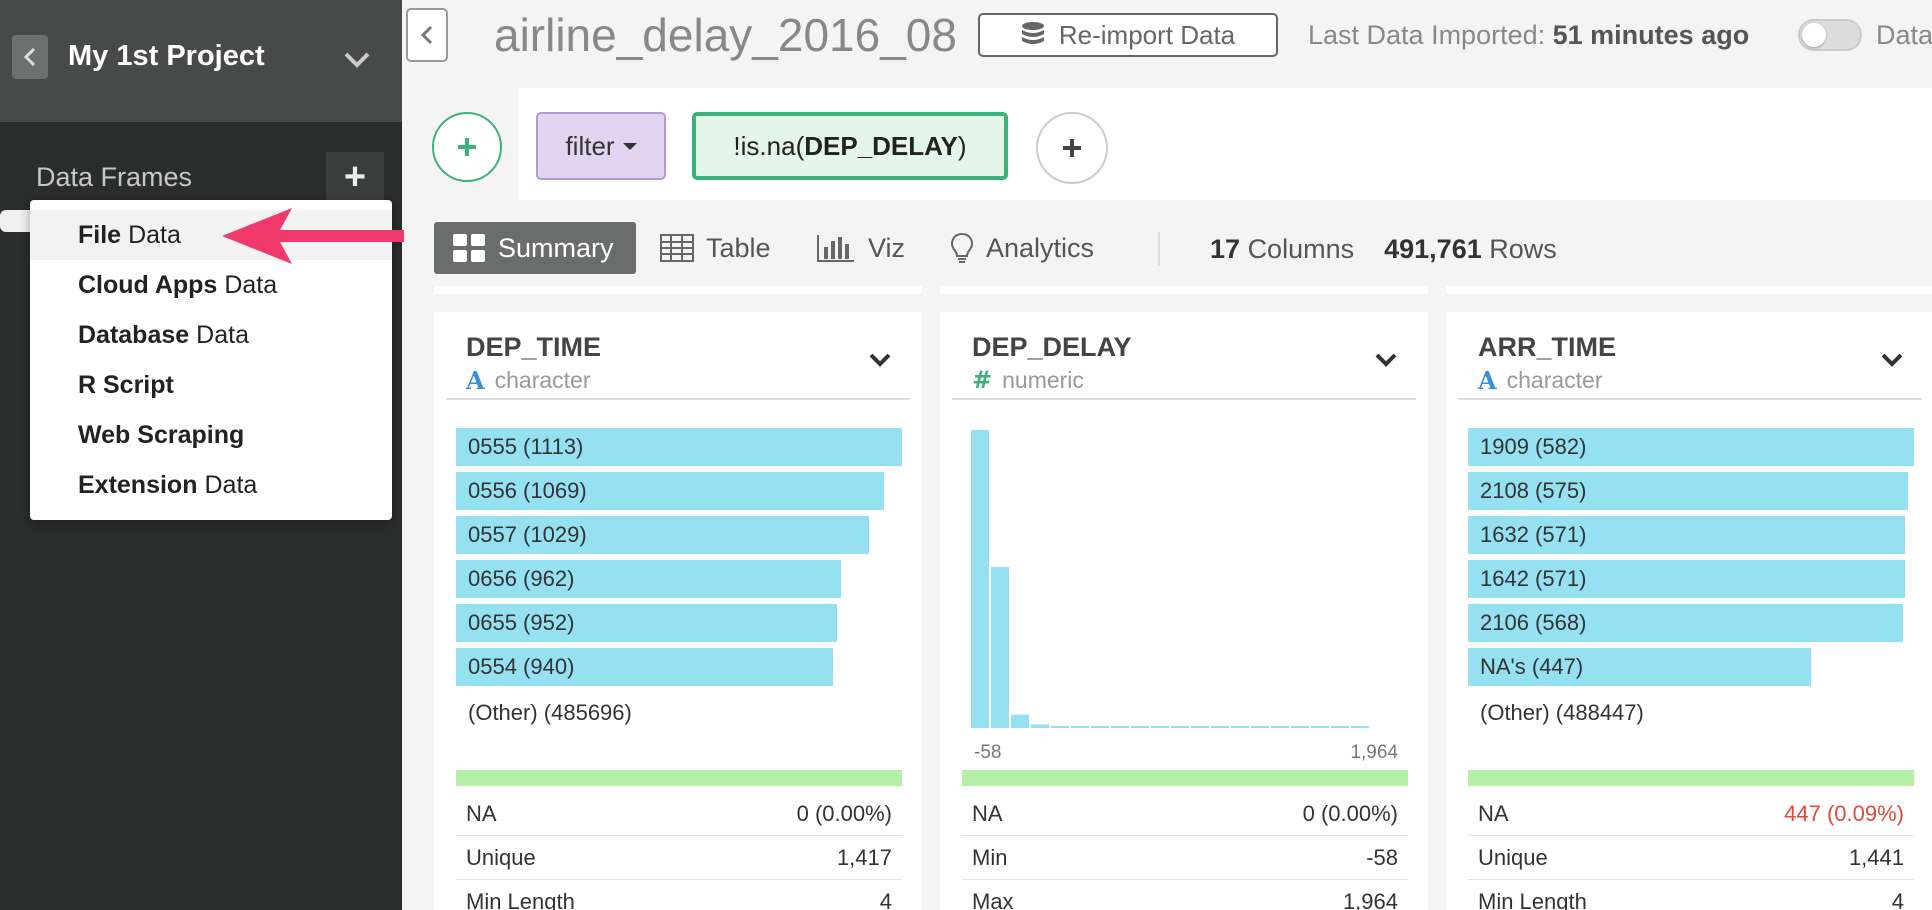 The image size is (1932, 910). What do you see at coordinates (534, 347) in the screenshot?
I see `column-name: DEP_TIME` at bounding box center [534, 347].